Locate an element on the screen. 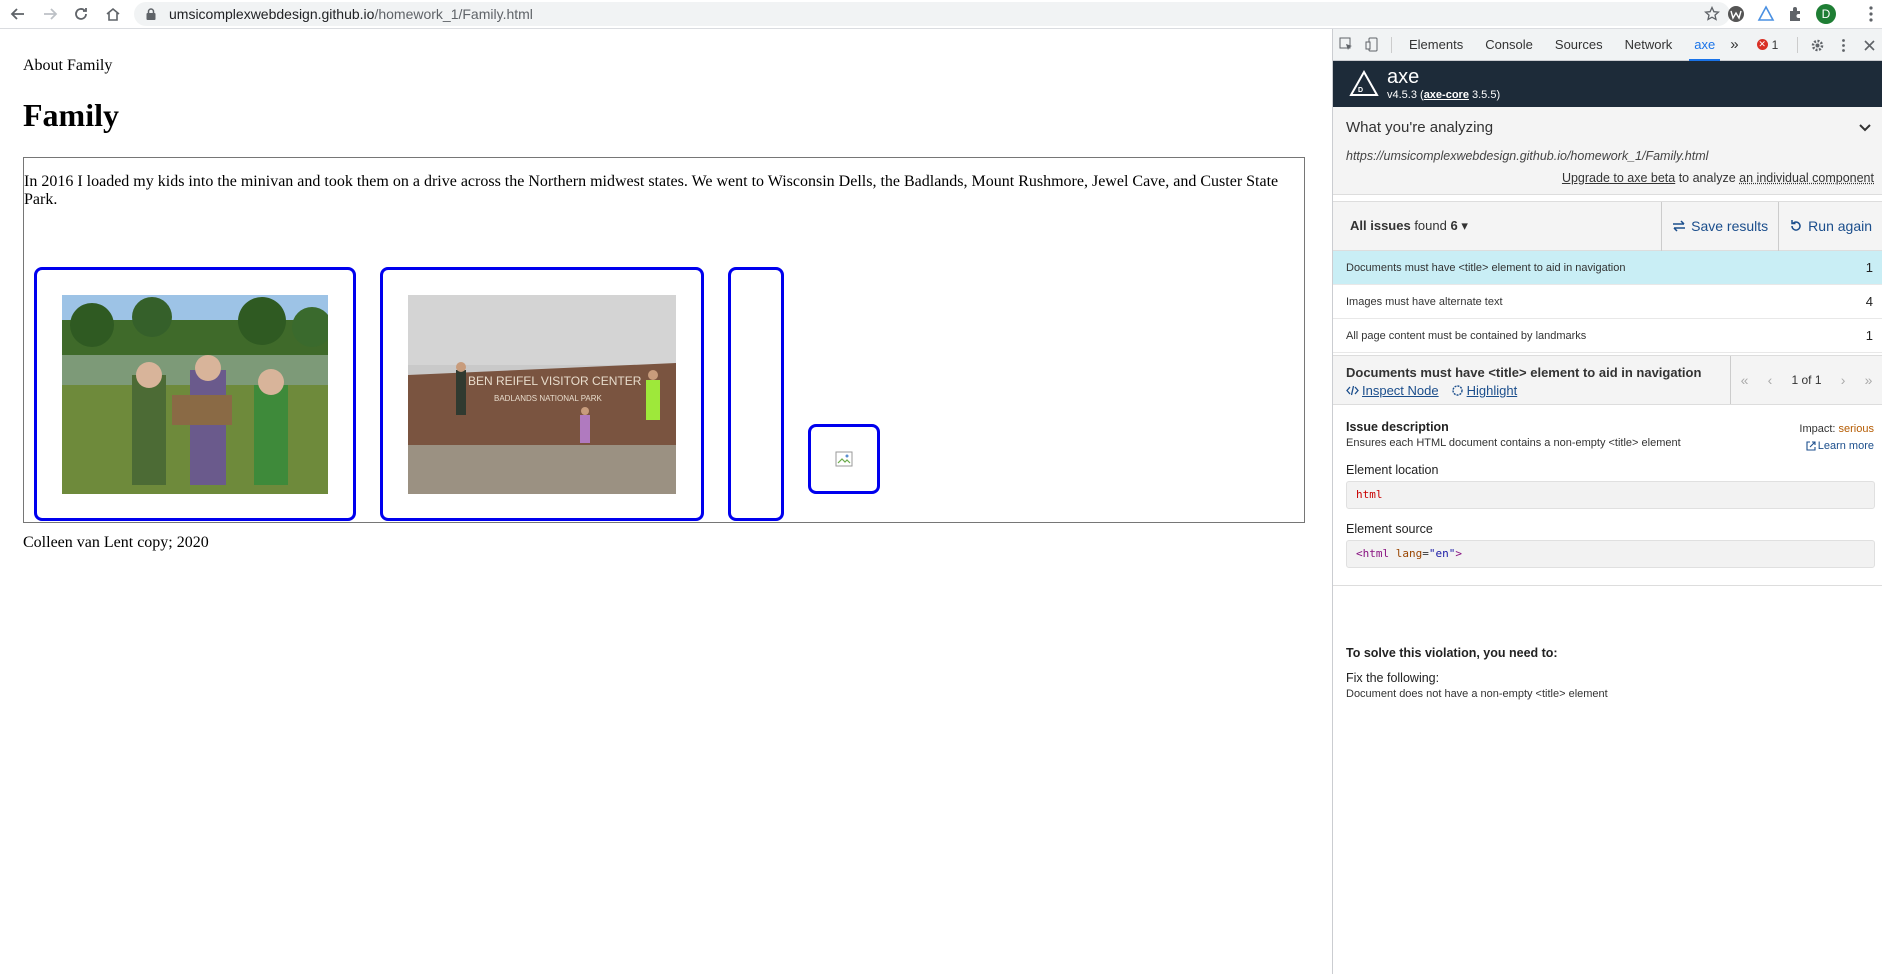 The height and width of the screenshot is (974, 1882). last-page-icon: » is located at coordinates (1869, 380).